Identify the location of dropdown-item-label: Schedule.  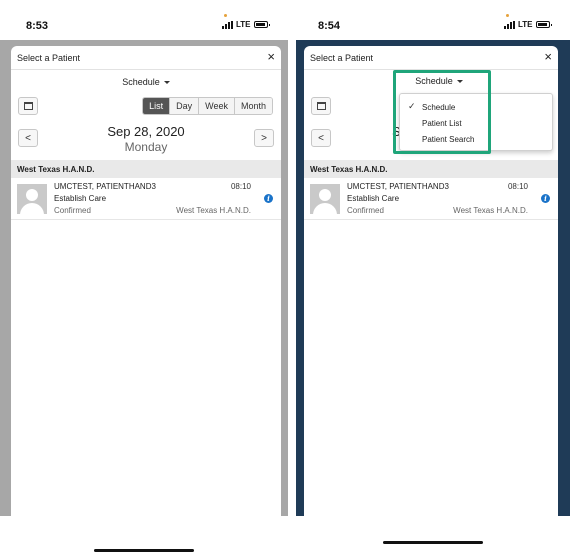
(439, 107).